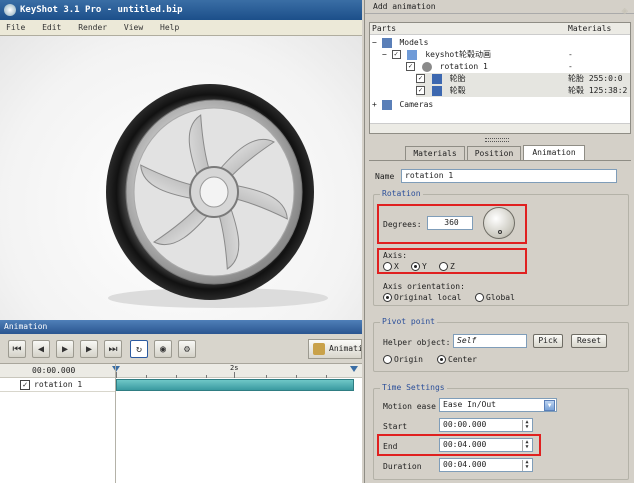 Image resolution: width=634 pixels, height=483 pixels. I want to click on degrees-dial, so click(499, 223).